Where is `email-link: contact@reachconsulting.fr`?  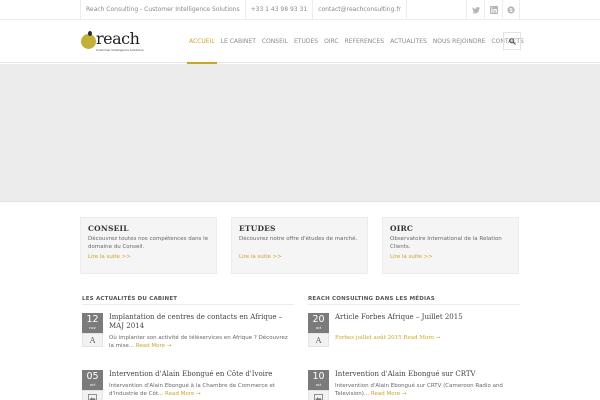
email-link: contact@reachconsulting.fr is located at coordinates (359, 10).